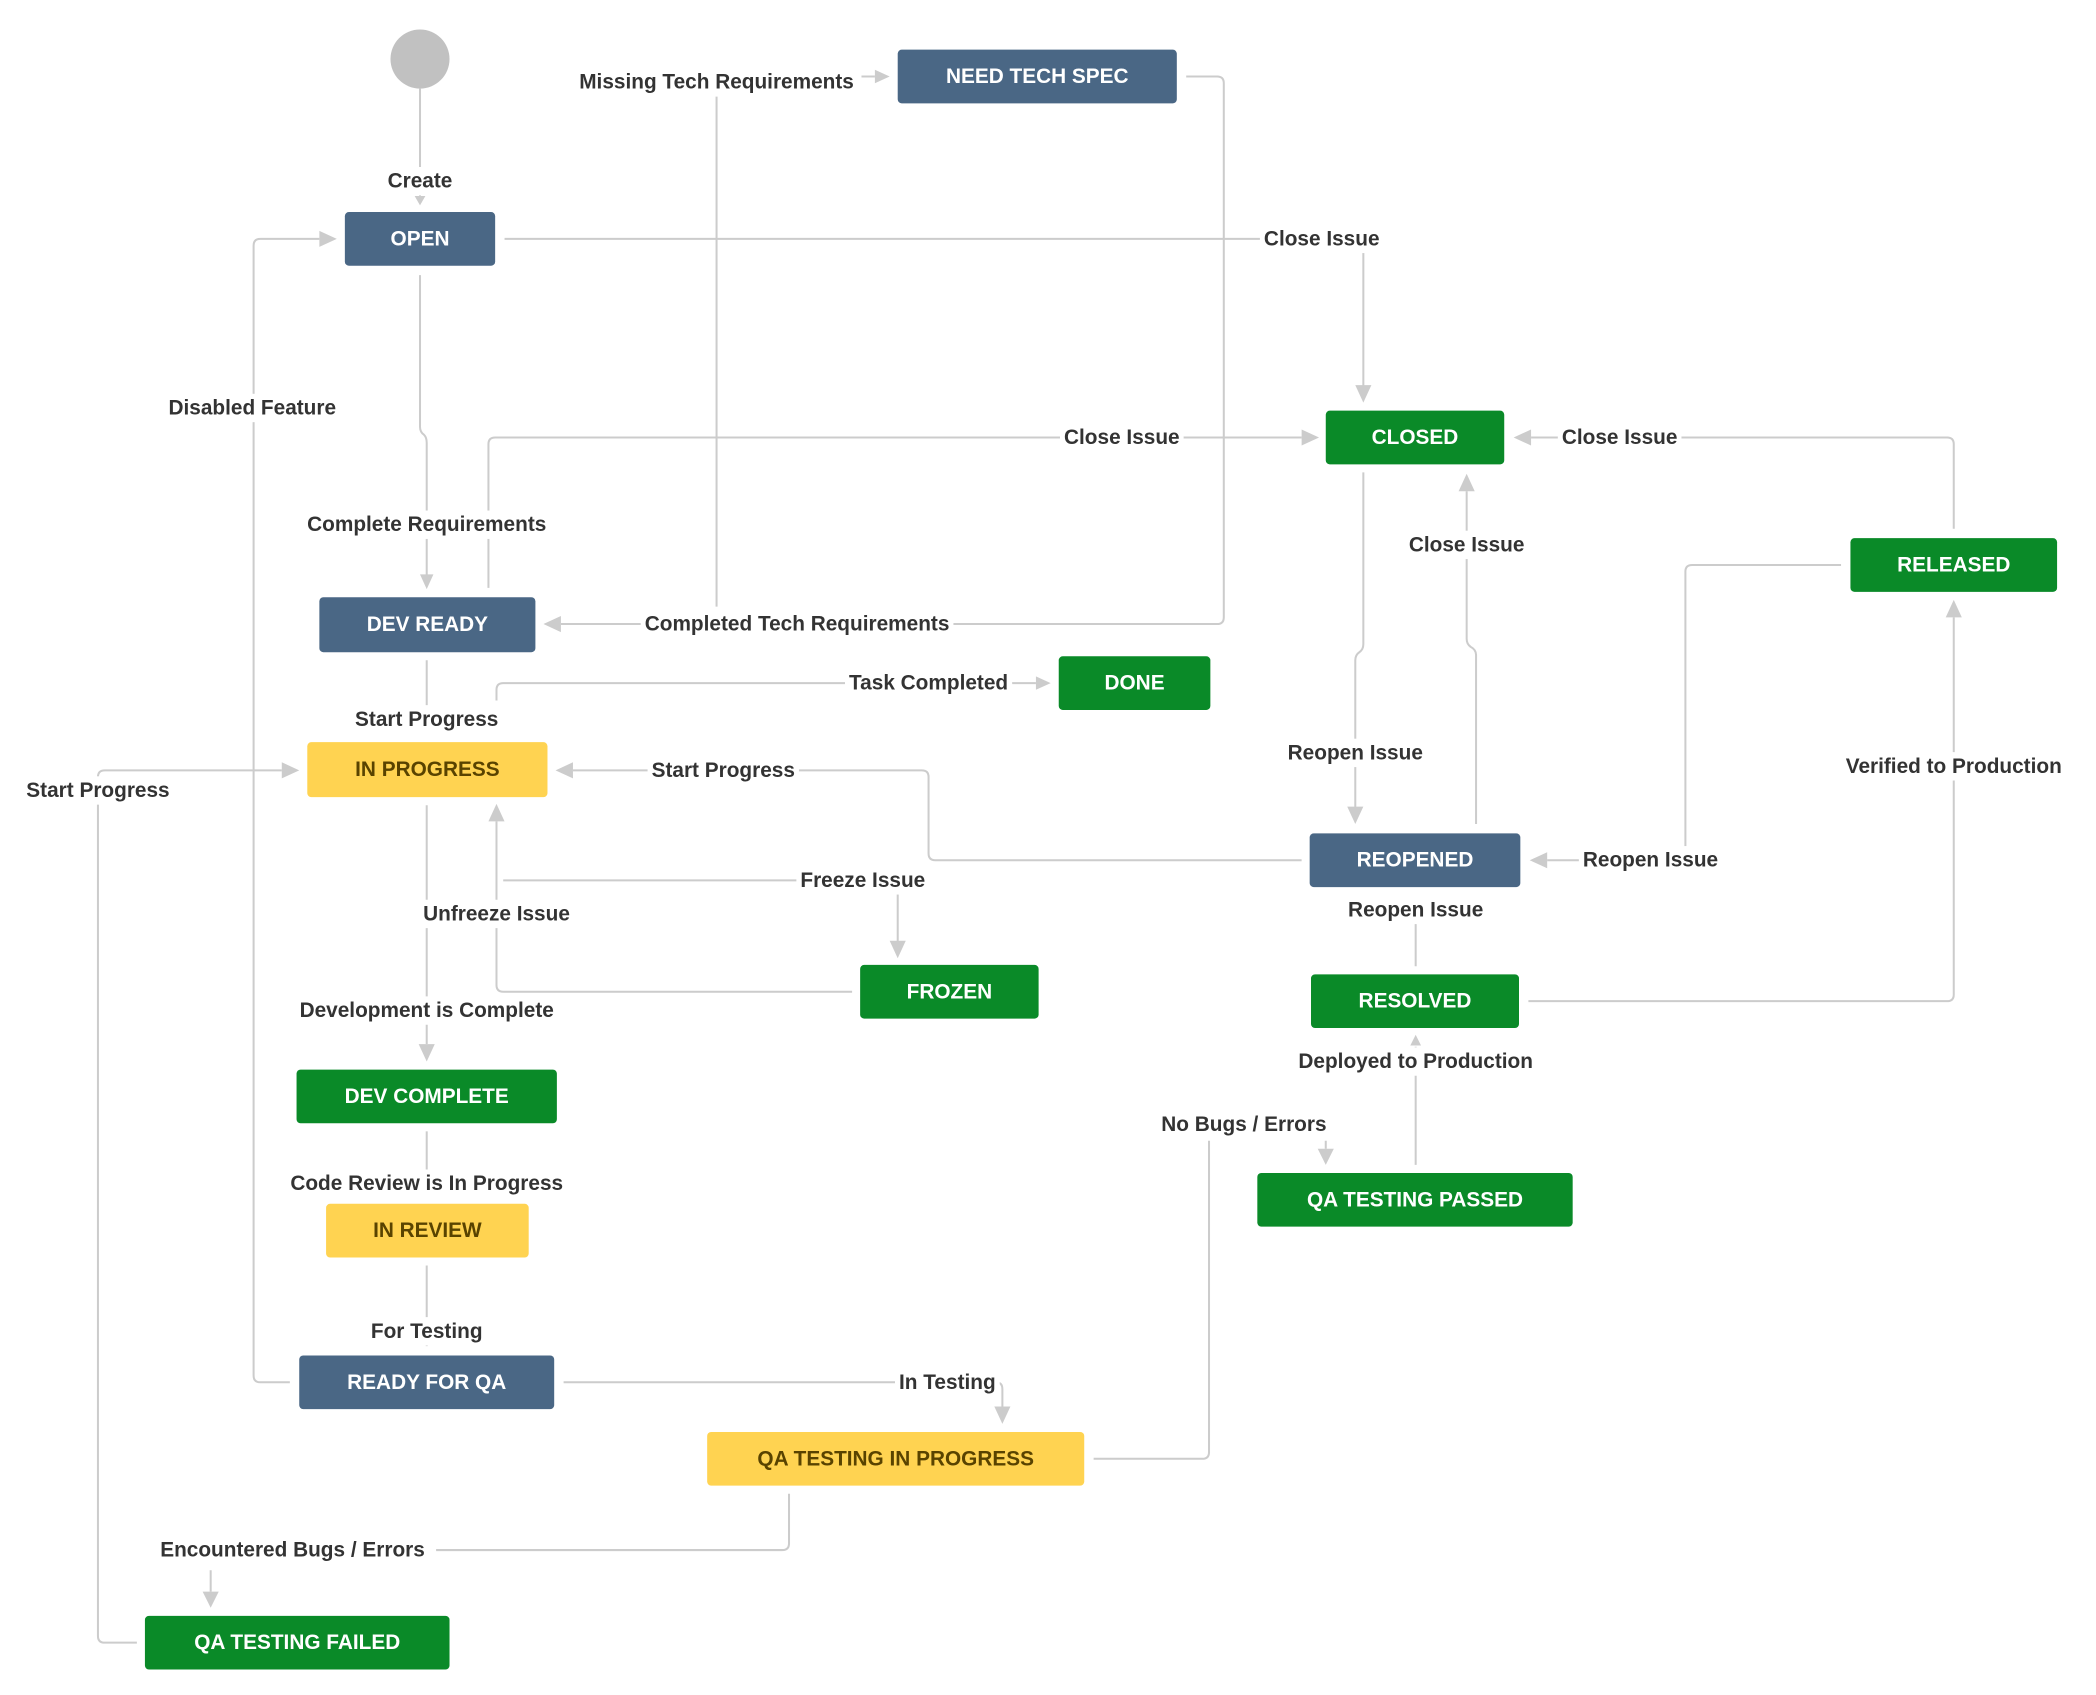 Image resolution: width=2096 pixels, height=1695 pixels. What do you see at coordinates (328, 238) in the screenshot?
I see `arrow-disabled-feature` at bounding box center [328, 238].